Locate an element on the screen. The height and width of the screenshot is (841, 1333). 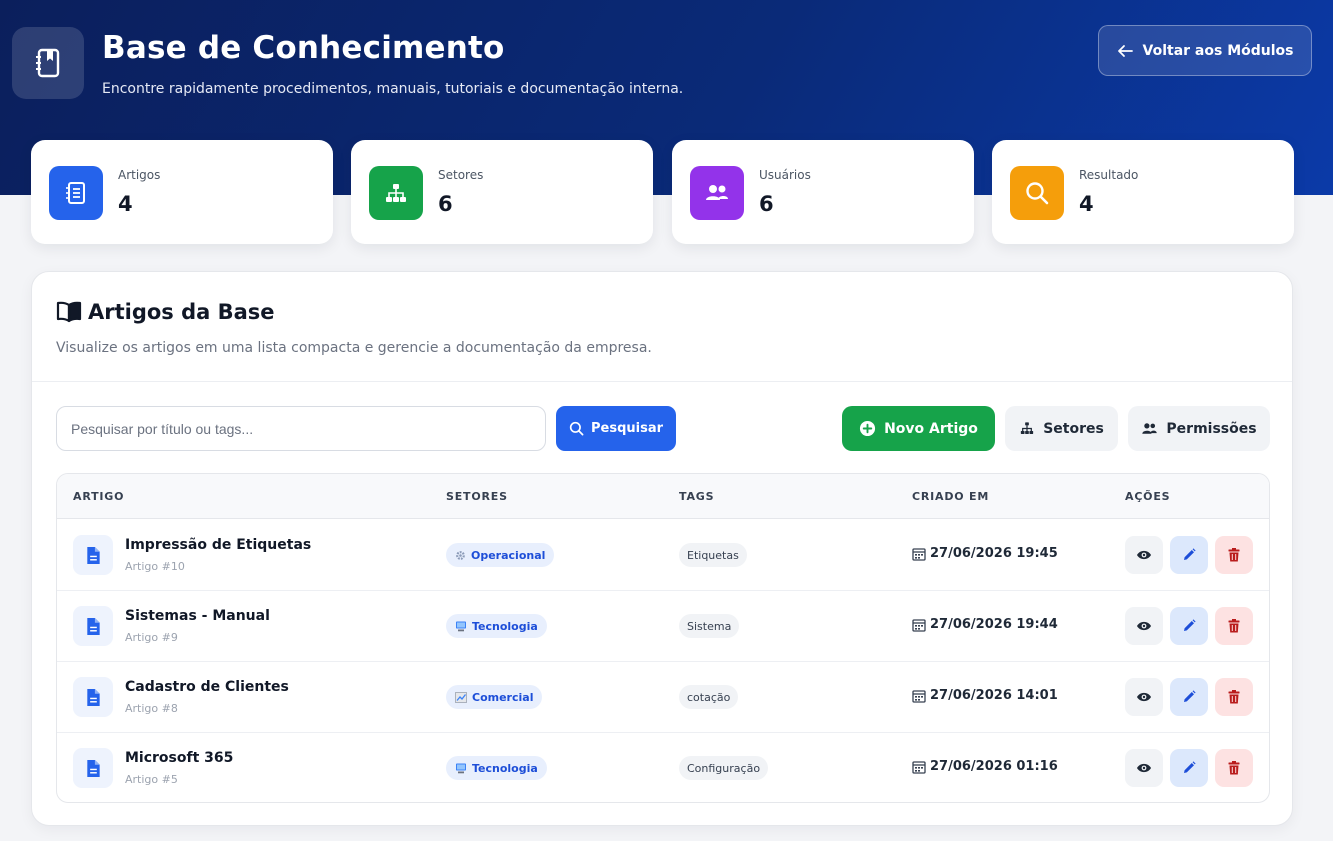
created-date-text: 27/06/2026 01:16 is located at coordinates (994, 766).